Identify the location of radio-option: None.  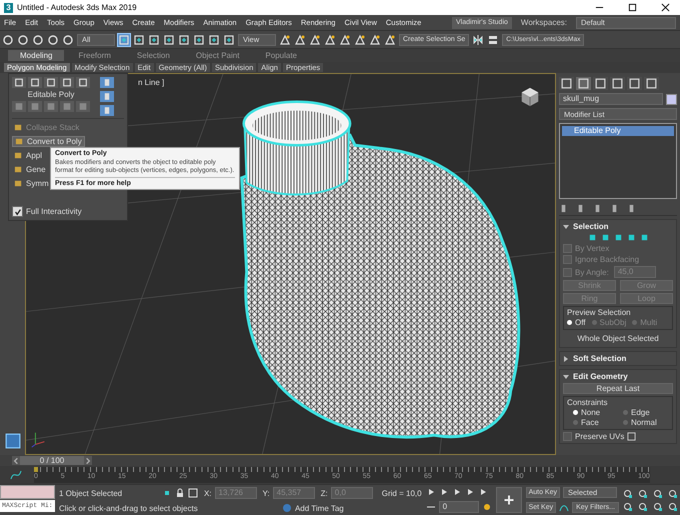
(596, 412).